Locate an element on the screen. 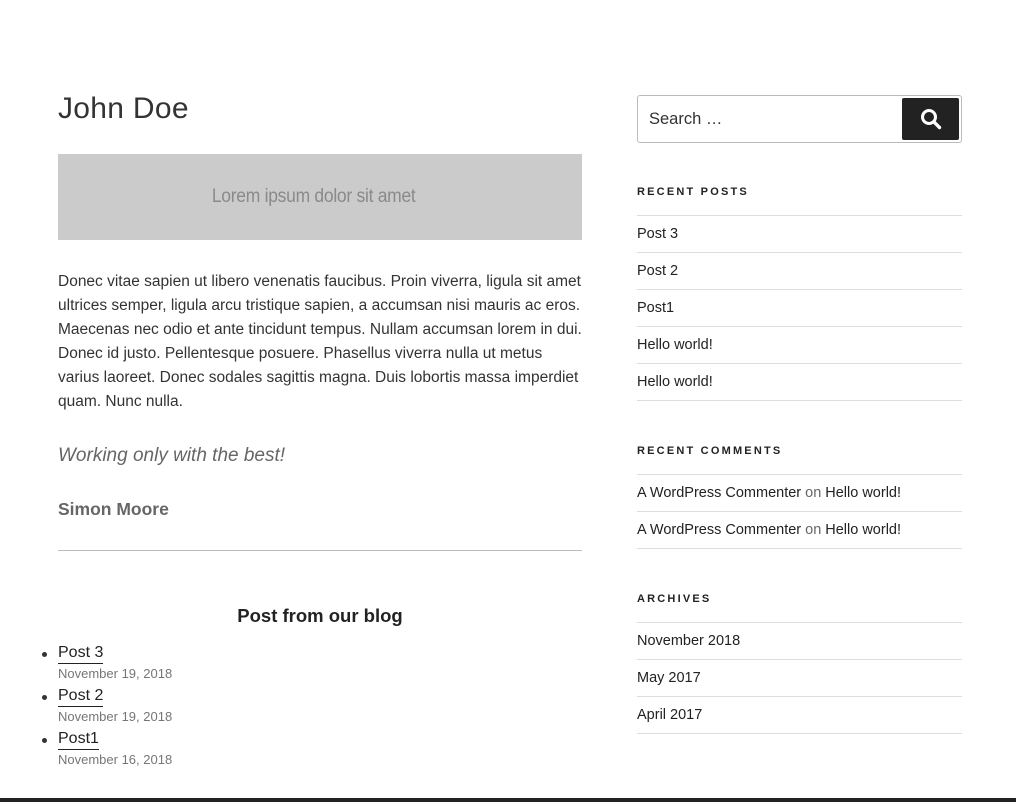 The image size is (1016, 802). recent-posts-title: Recent Posts is located at coordinates (693, 192).